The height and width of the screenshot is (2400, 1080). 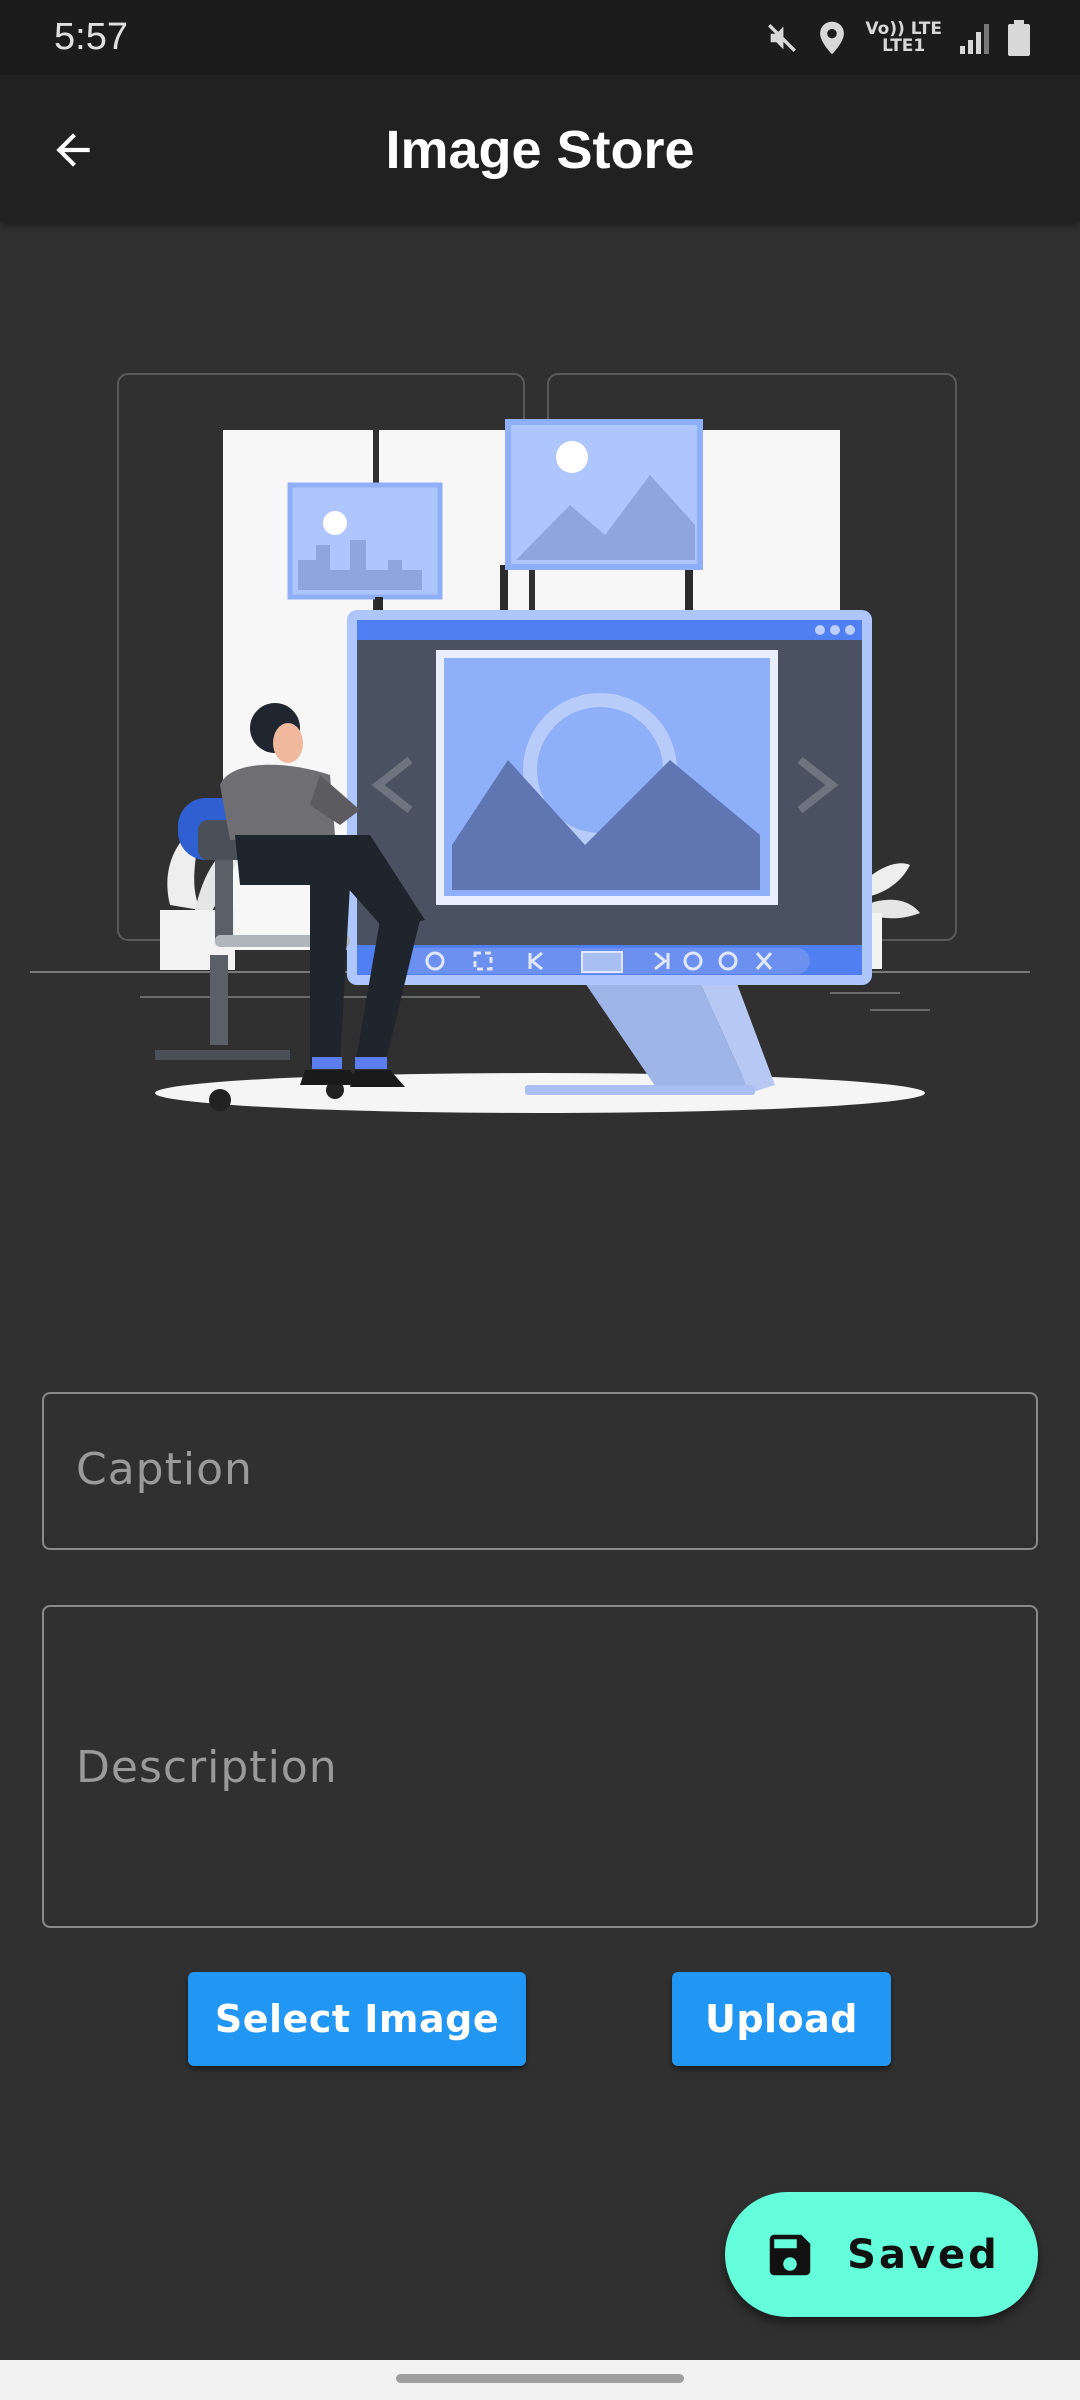 I want to click on upload-button: Upload, so click(x=781, y=2019).